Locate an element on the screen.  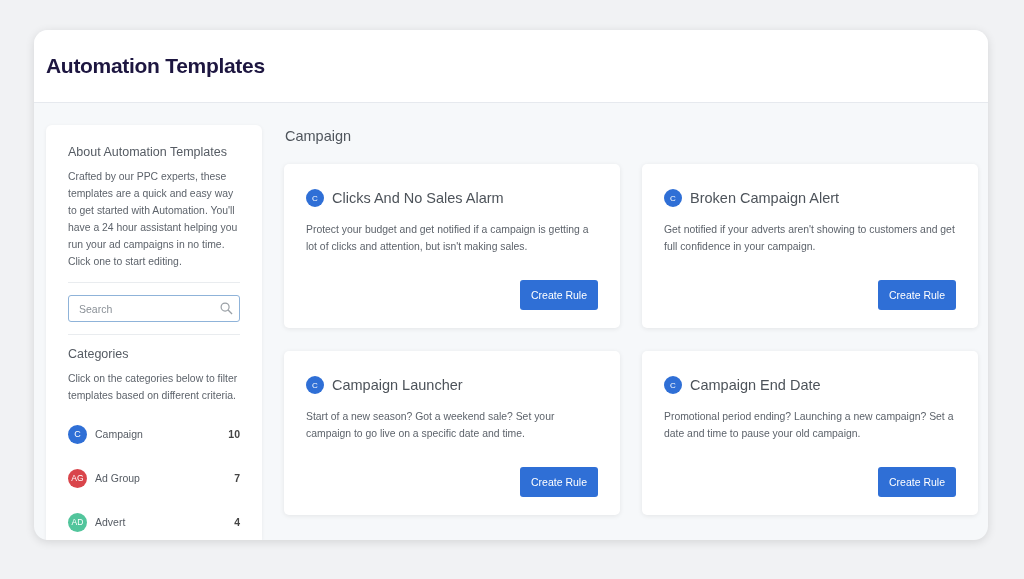
card-title: Campaign Launcher is located at coordinates (397, 385).